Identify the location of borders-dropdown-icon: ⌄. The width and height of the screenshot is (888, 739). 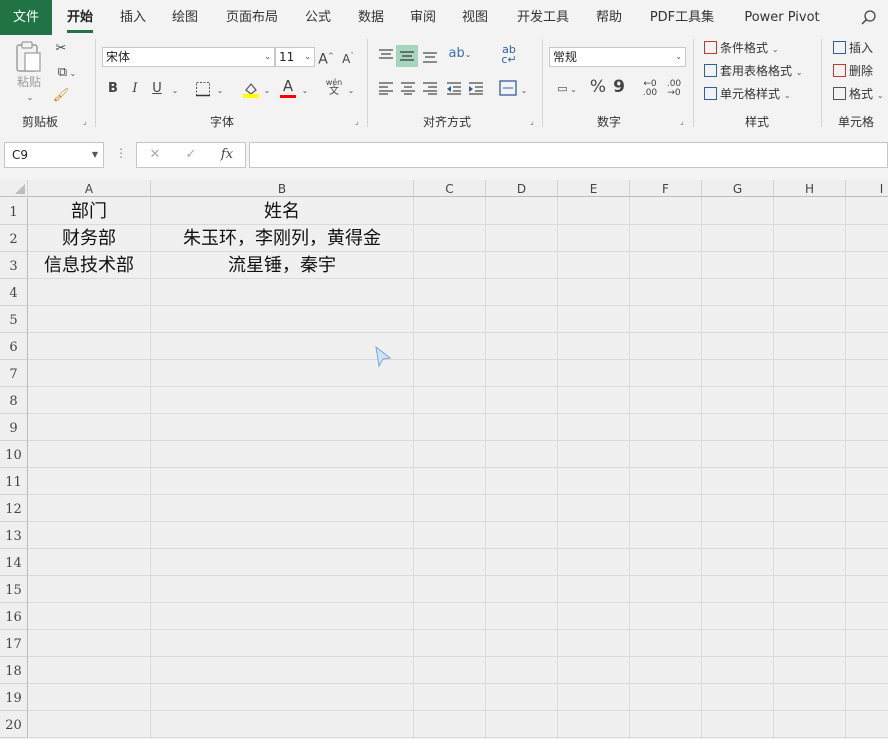
(220, 91).